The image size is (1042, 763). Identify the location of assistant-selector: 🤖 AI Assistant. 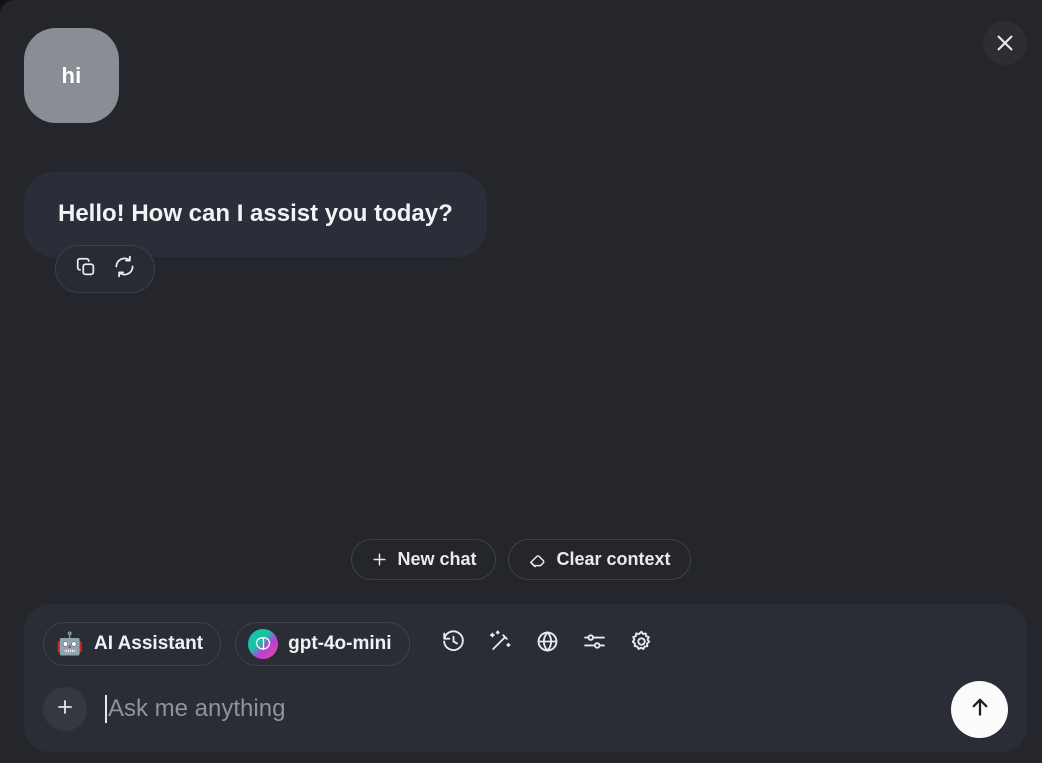
(132, 644).